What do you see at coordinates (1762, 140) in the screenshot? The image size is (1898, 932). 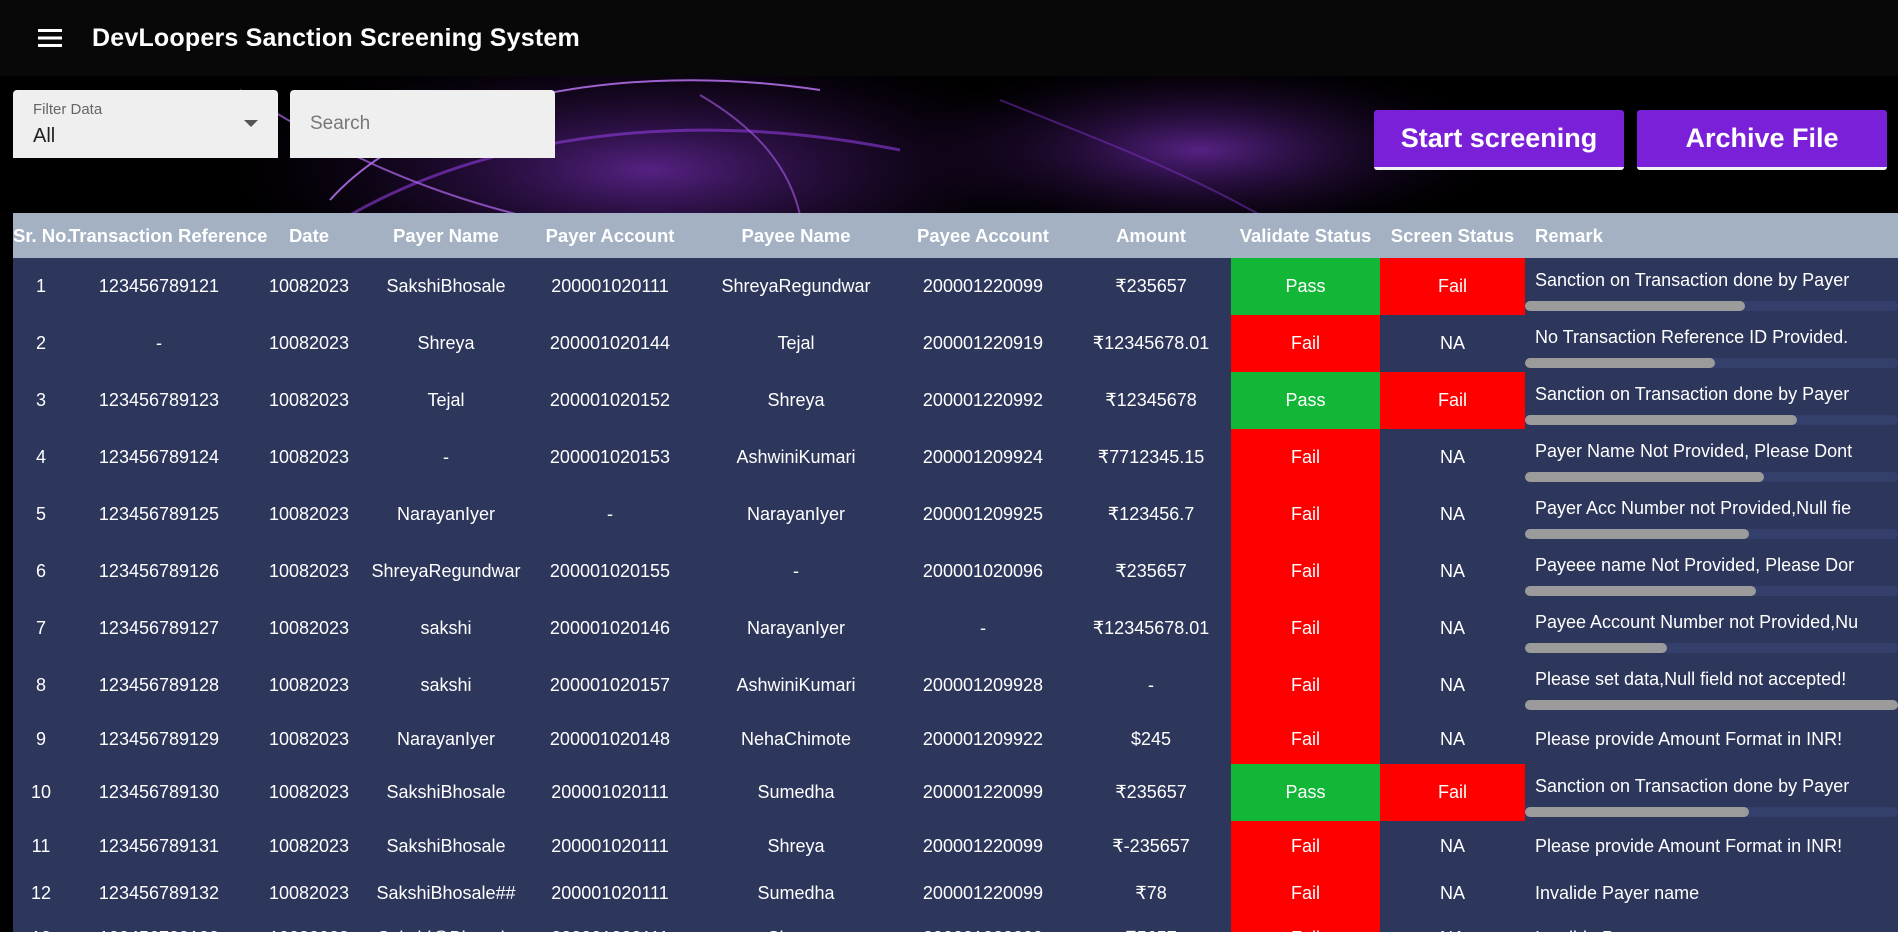 I see `archive-file-button: Archive File` at bounding box center [1762, 140].